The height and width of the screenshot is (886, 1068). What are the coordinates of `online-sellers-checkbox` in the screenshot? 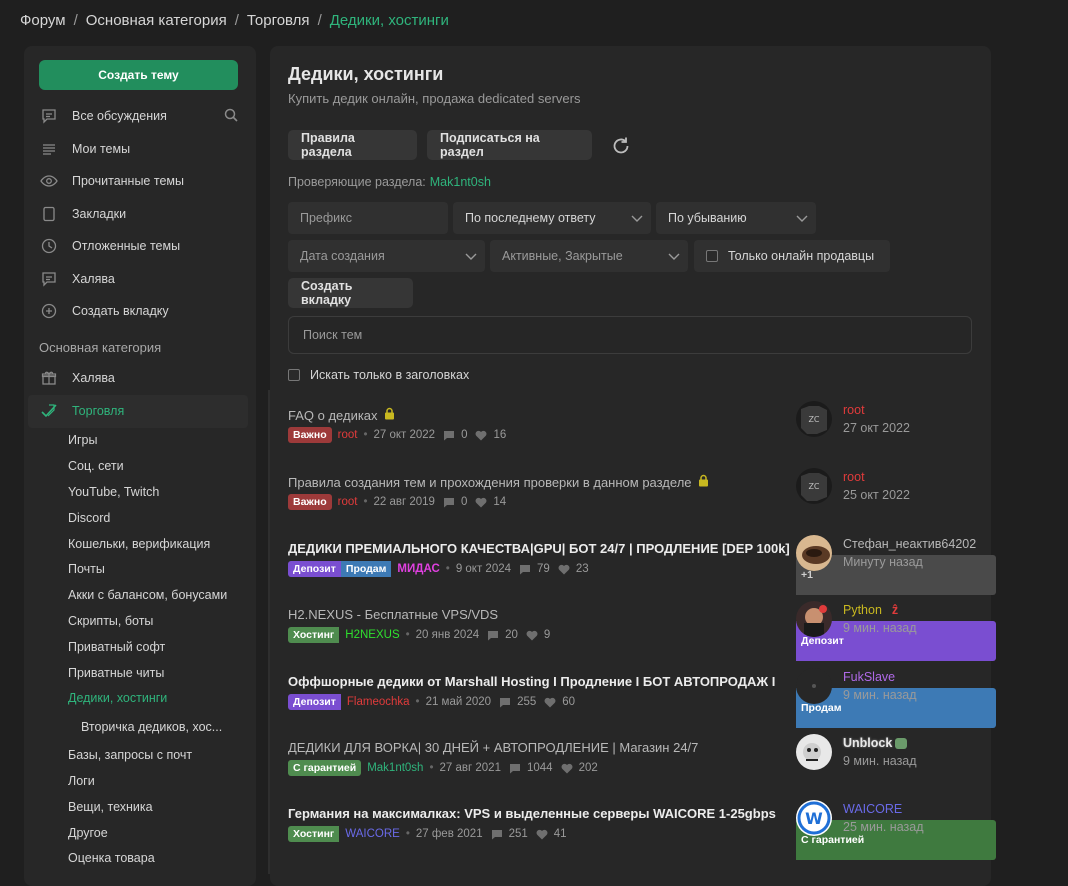 It's located at (712, 256).